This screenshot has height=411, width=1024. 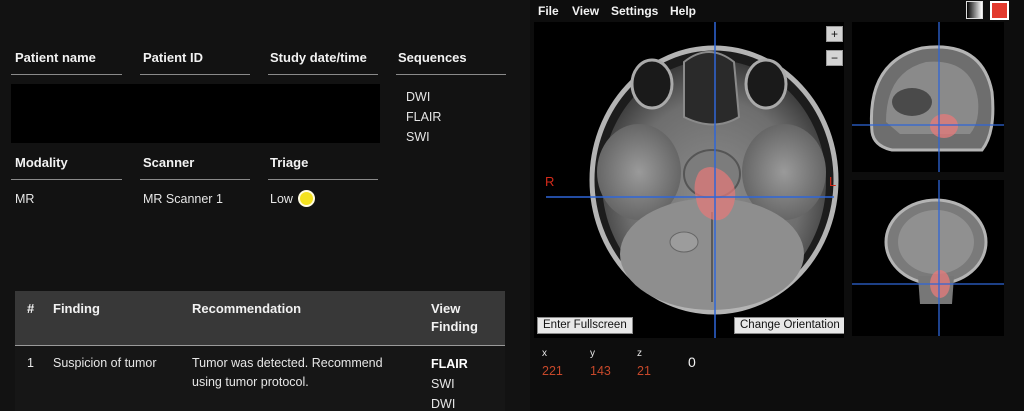 What do you see at coordinates (777, 11) in the screenshot?
I see `viewer-menu-bar: File View Settings Help` at bounding box center [777, 11].